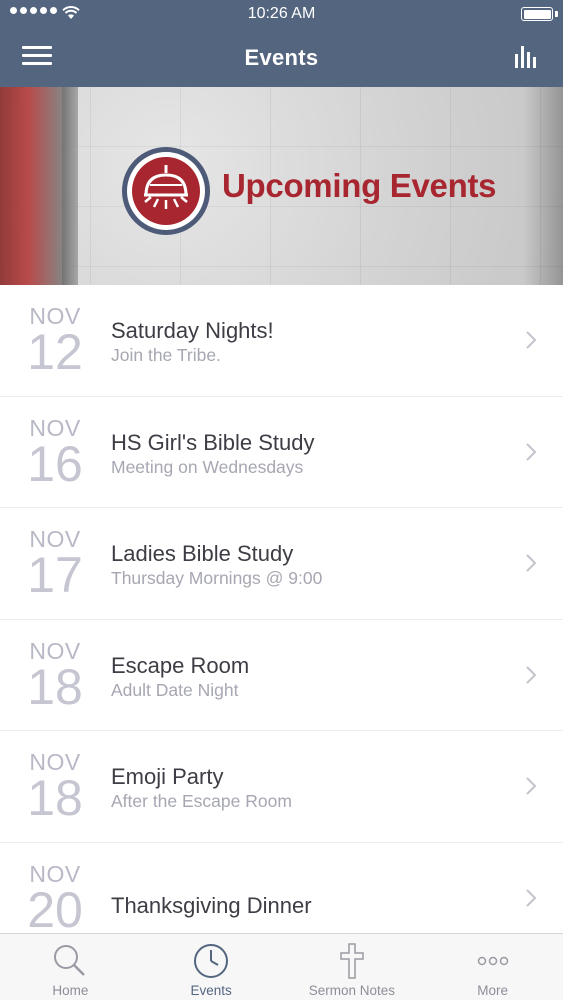  I want to click on event-subtitle: Thursday Mornings @ 9:00, so click(217, 578).